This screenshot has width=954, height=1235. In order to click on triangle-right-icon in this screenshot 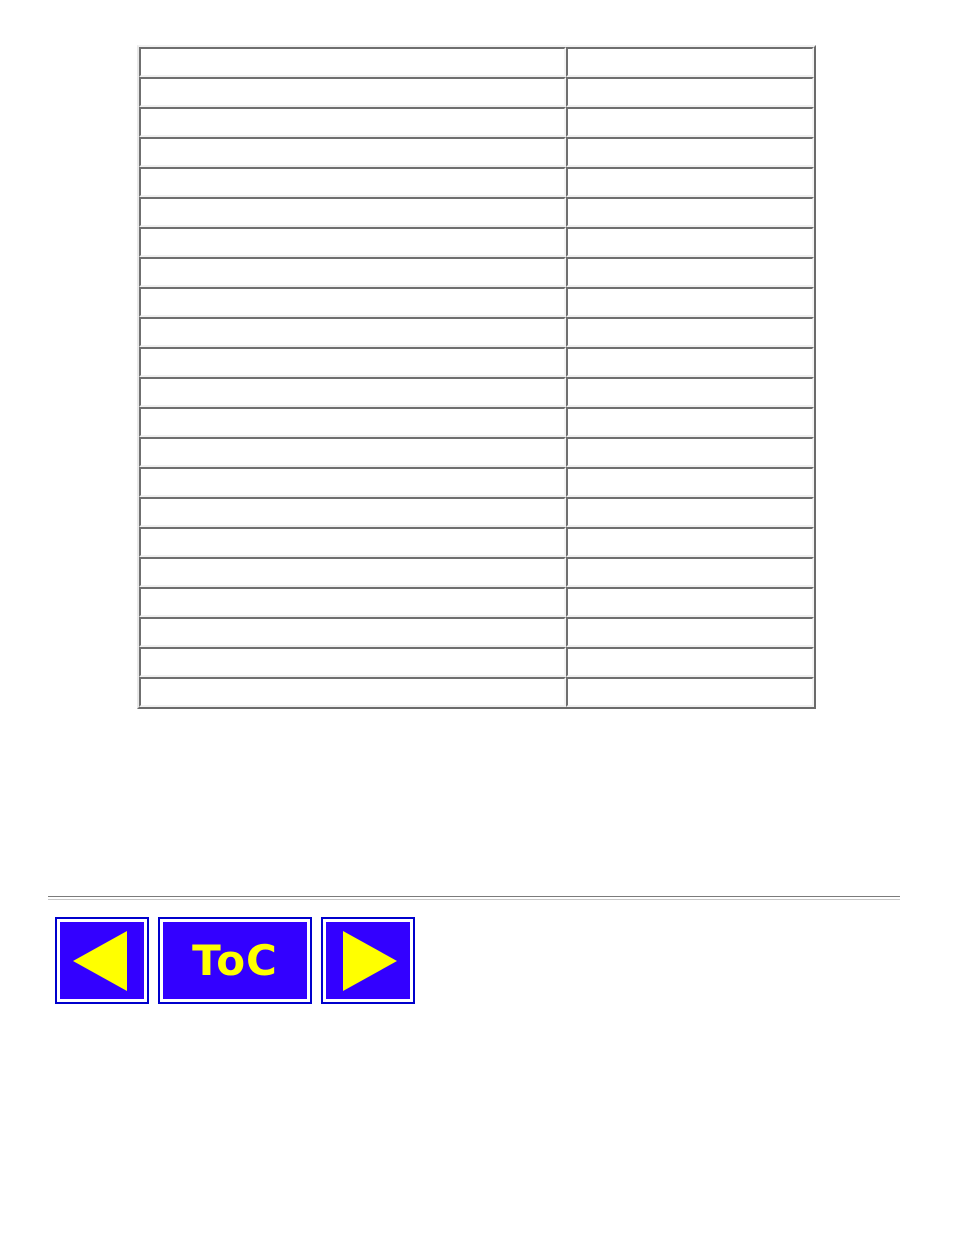, I will do `click(370, 960)`.